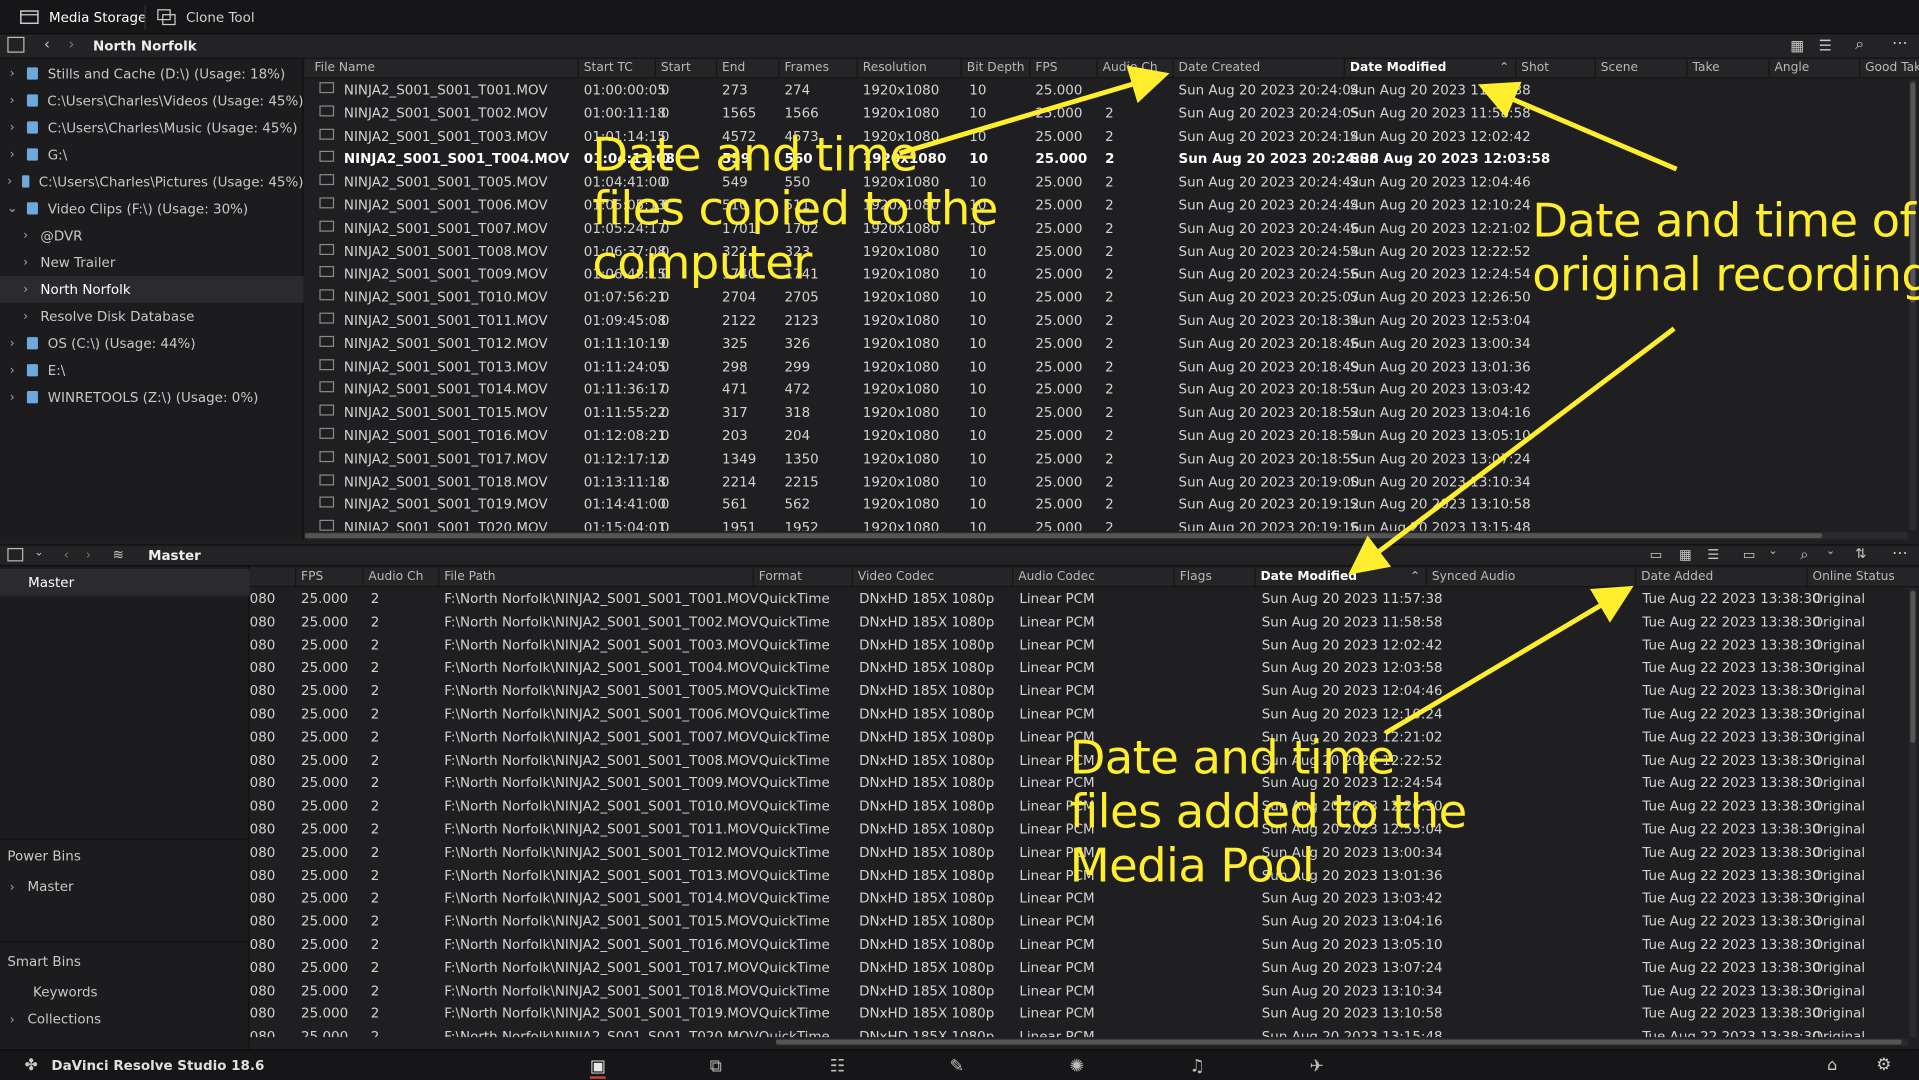 The height and width of the screenshot is (1080, 1919). I want to click on color-page-icon: ✺, so click(1077, 1067).